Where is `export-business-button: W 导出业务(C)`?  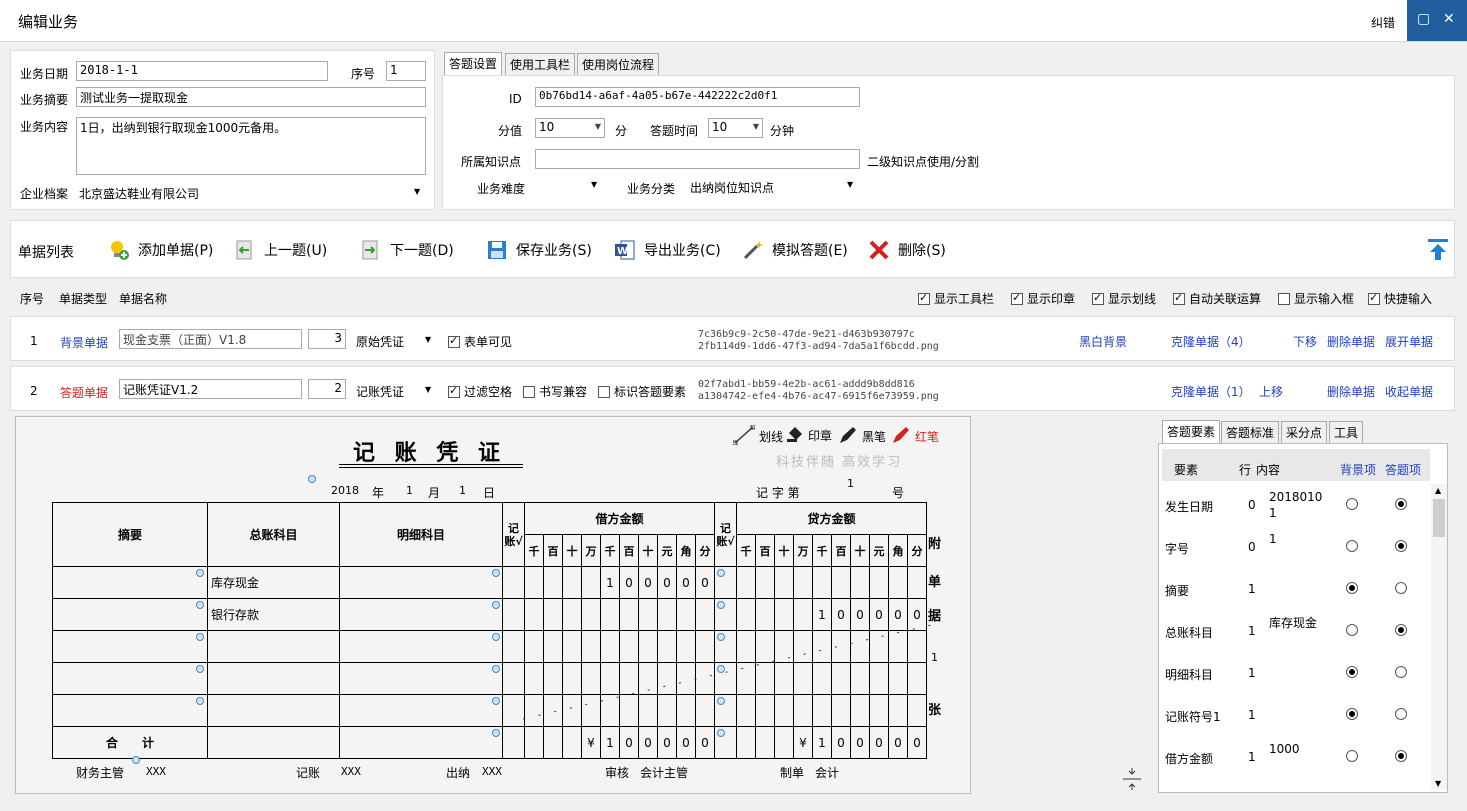 export-business-button: W 导出业务(C) is located at coordinates (667, 250).